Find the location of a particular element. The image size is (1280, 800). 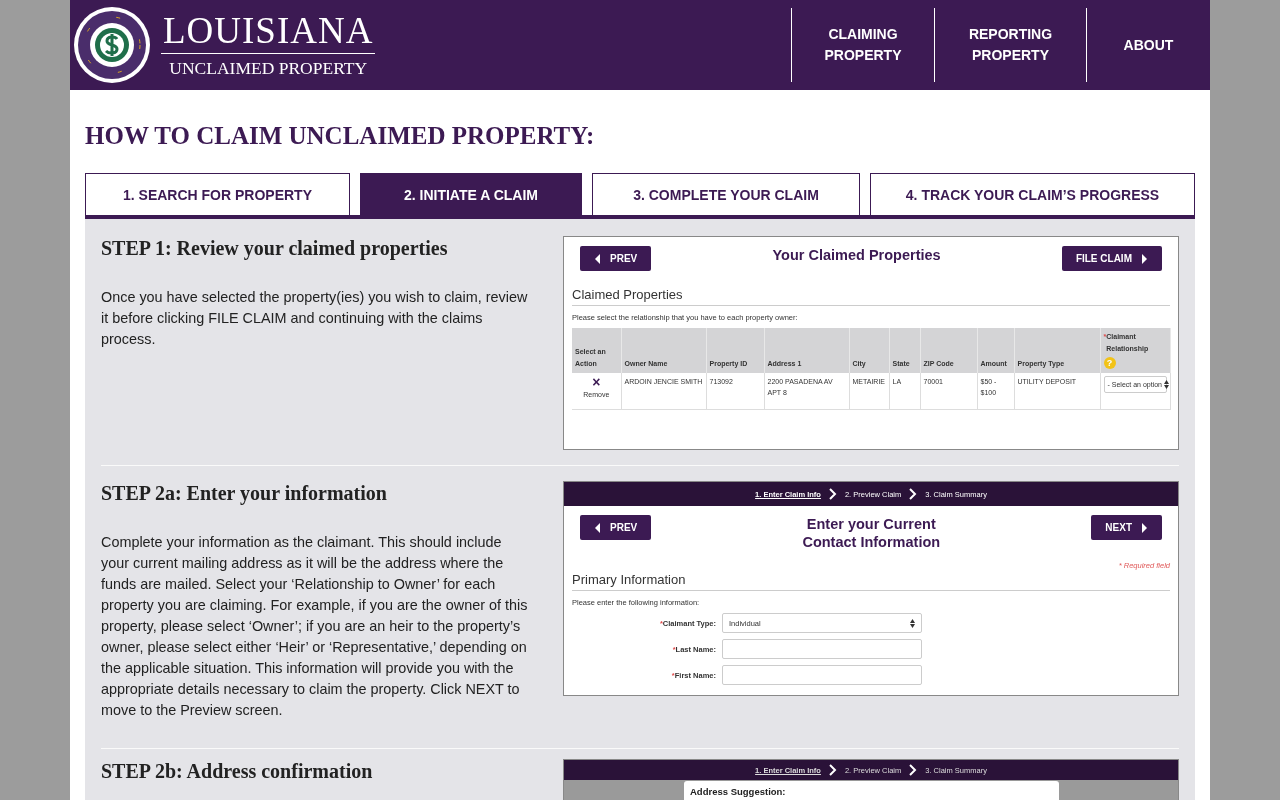

remove-icon: × is located at coordinates (596, 382).